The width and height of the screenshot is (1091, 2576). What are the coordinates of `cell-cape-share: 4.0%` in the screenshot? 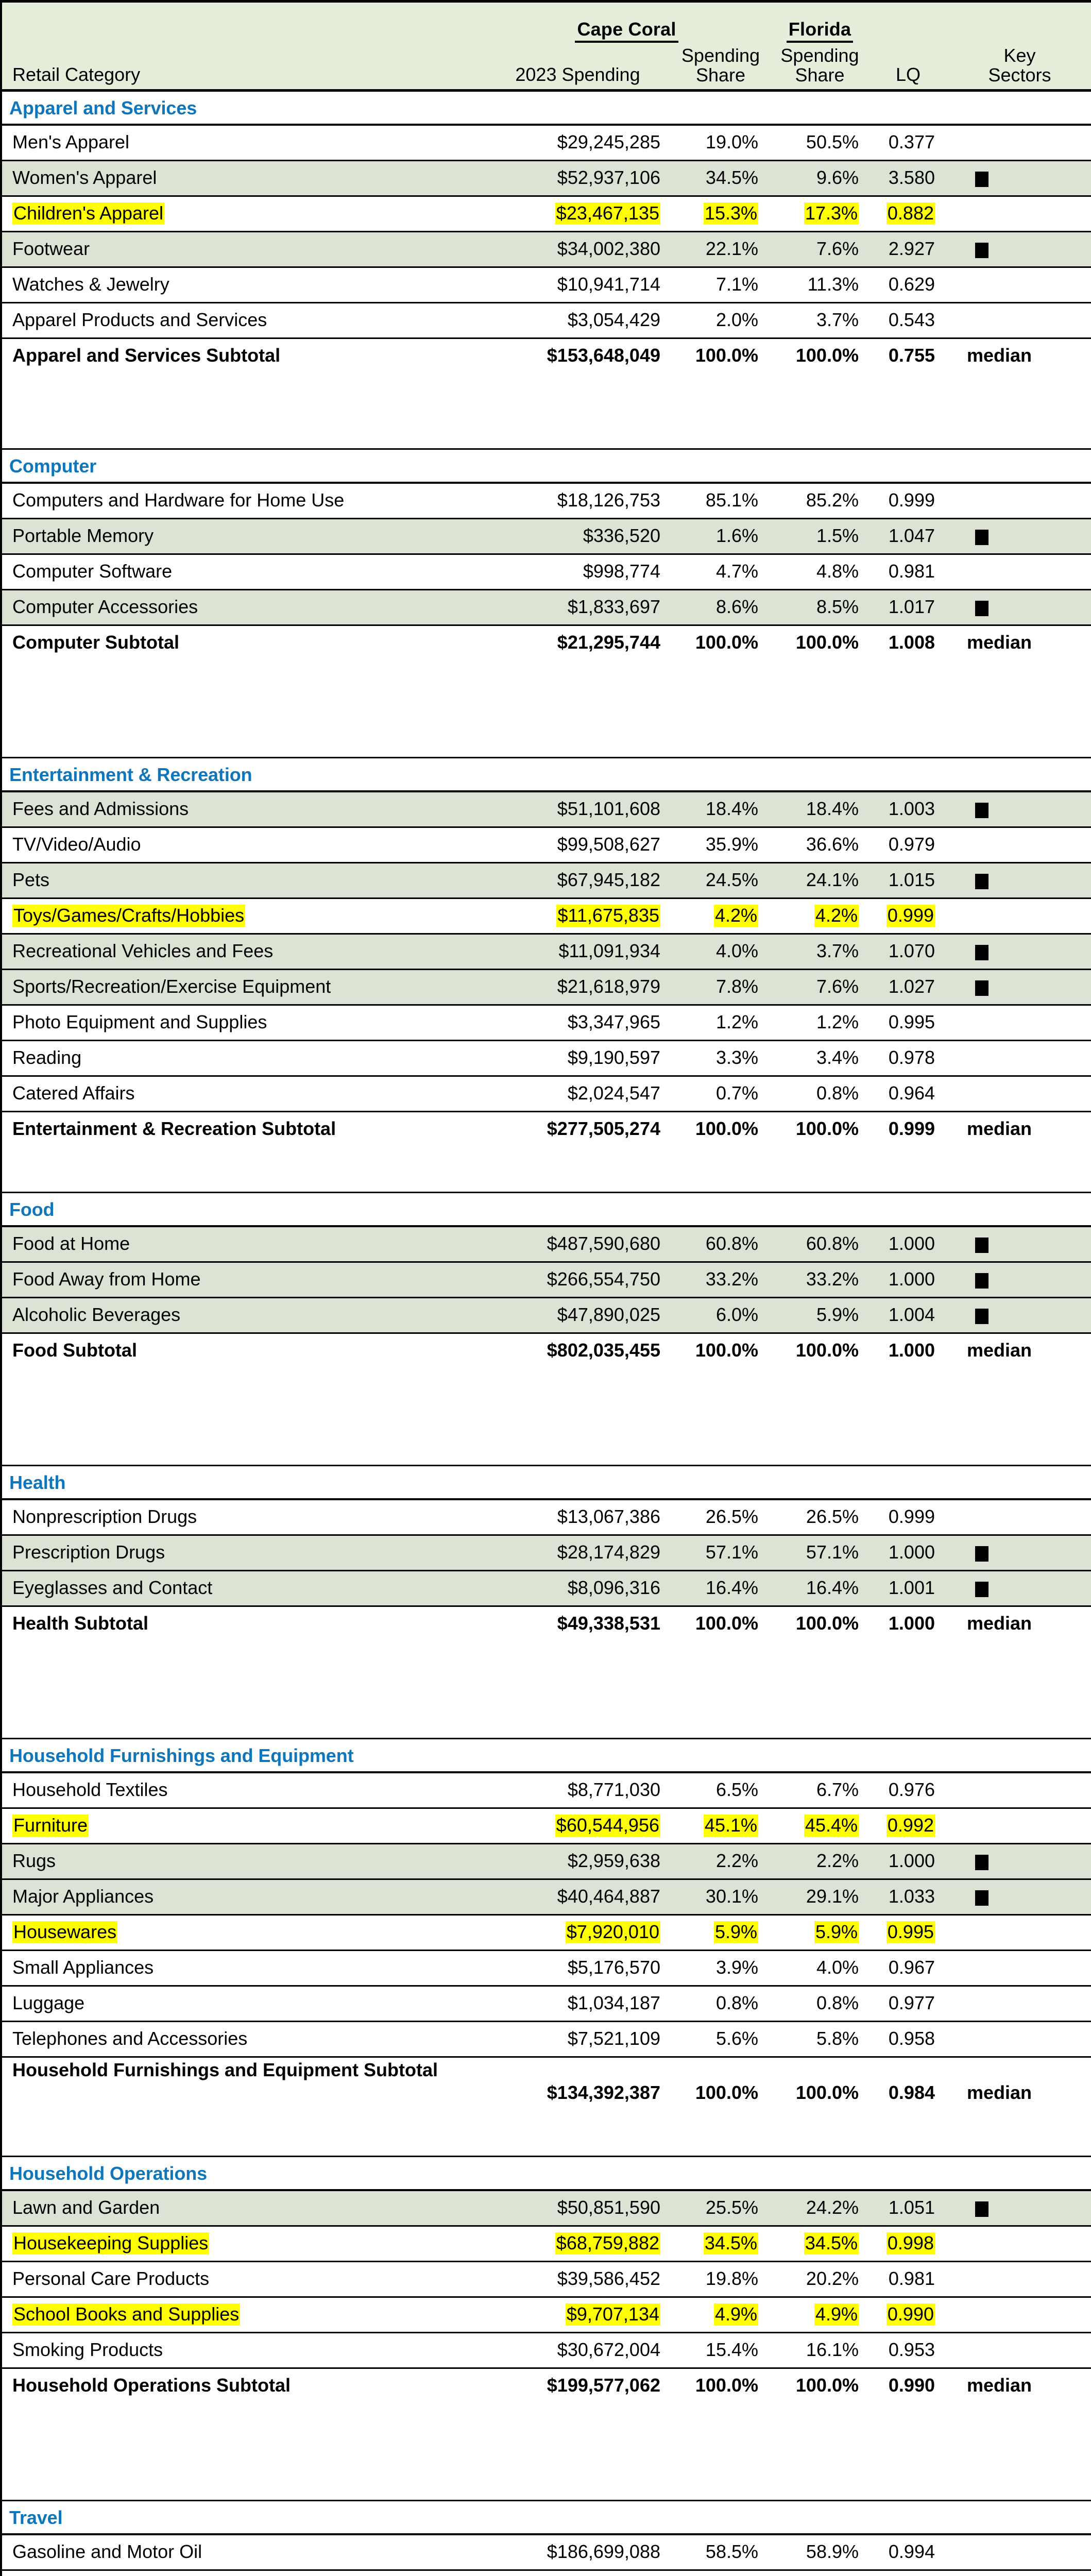 It's located at (721, 952).